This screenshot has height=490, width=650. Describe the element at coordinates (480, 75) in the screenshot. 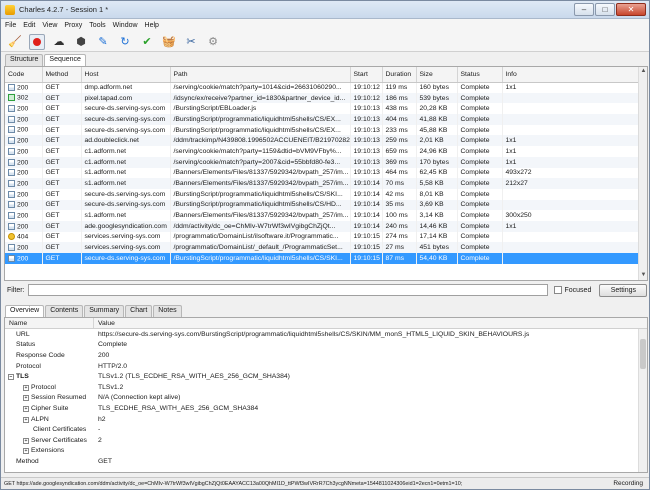

I see `col-status: Status` at that location.